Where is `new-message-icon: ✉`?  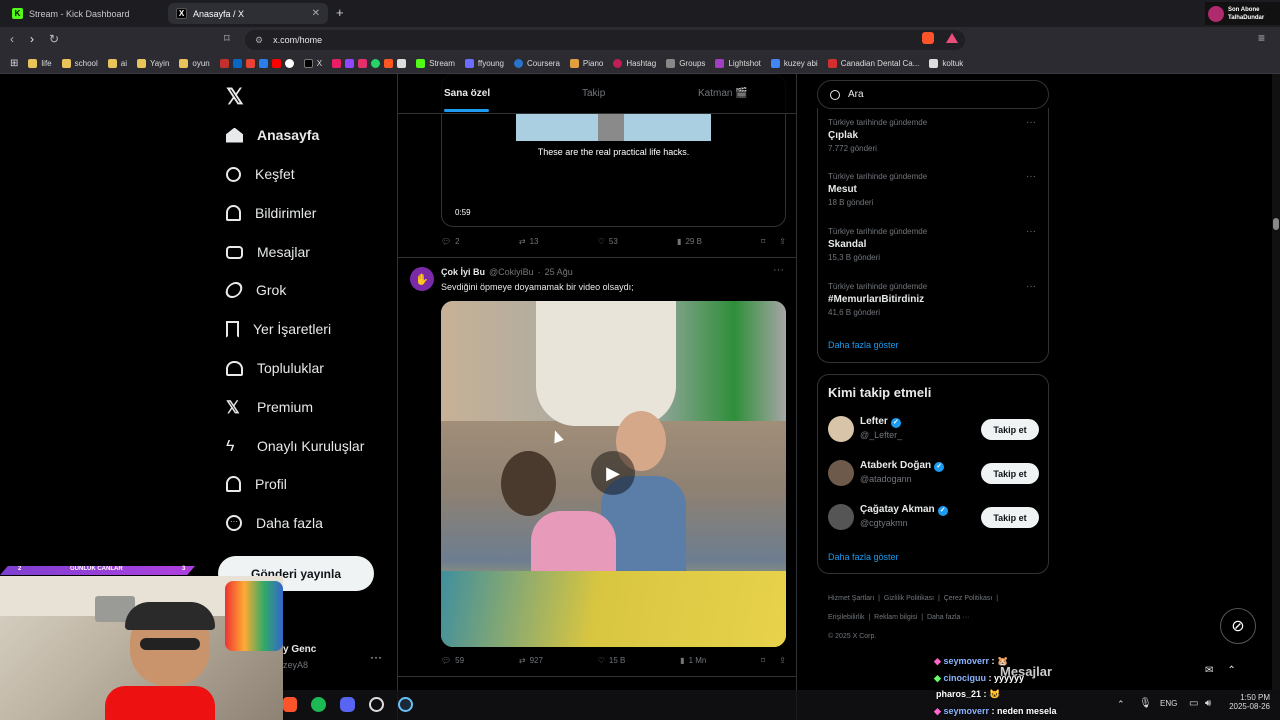 new-message-icon: ✉ is located at coordinates (1209, 670).